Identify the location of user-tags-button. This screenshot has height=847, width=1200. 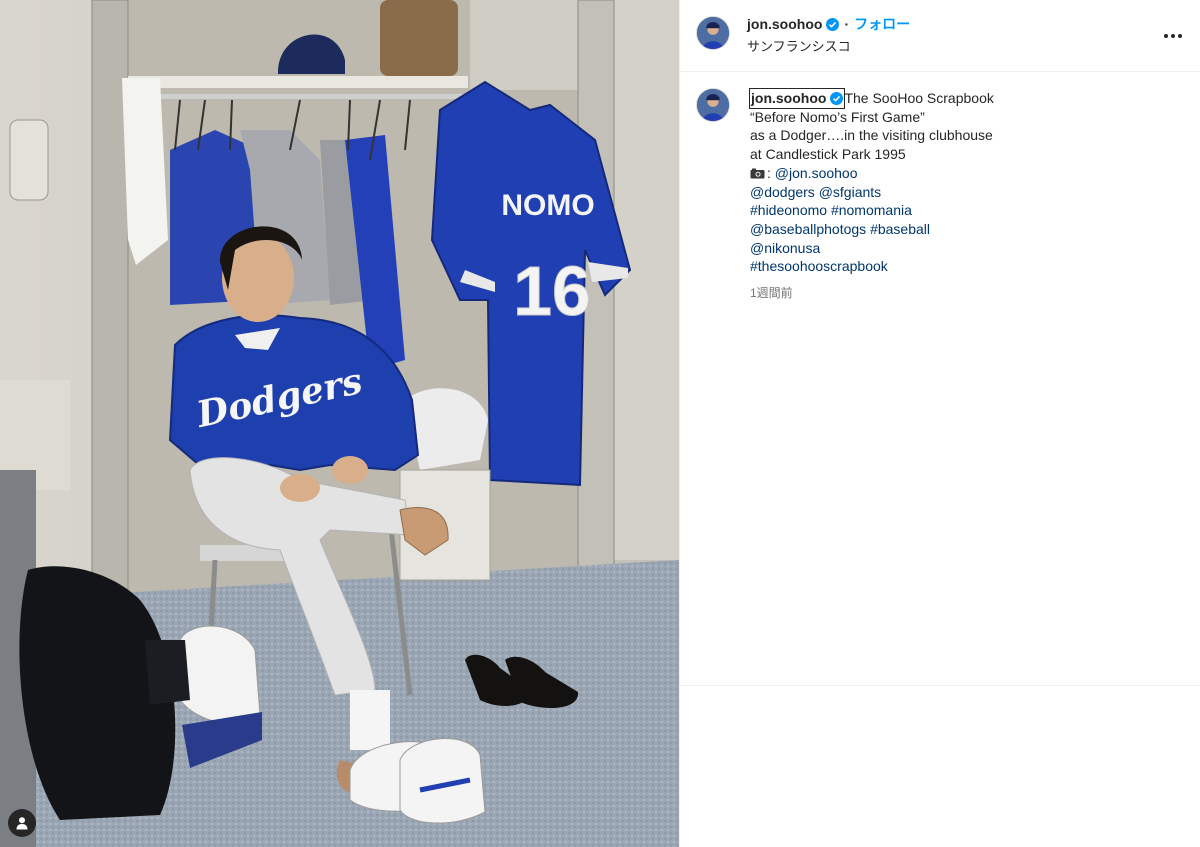
(22, 823).